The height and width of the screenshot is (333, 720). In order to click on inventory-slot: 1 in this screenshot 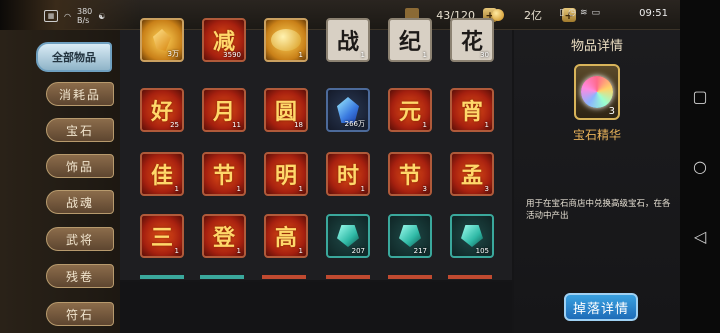, I will do `click(286, 40)`.